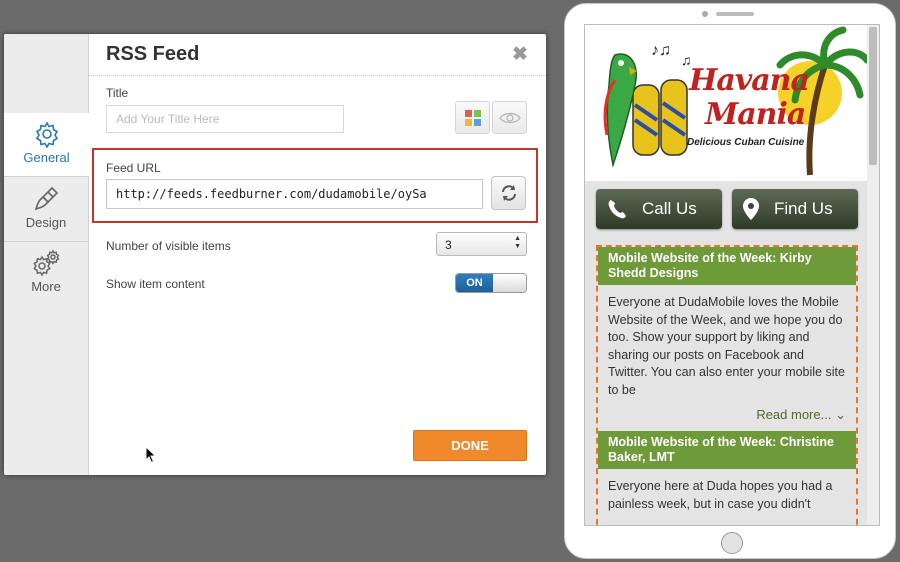 This screenshot has height=562, width=900. What do you see at coordinates (517, 242) in the screenshot?
I see `select-arrows-icon: ▲ ▼` at bounding box center [517, 242].